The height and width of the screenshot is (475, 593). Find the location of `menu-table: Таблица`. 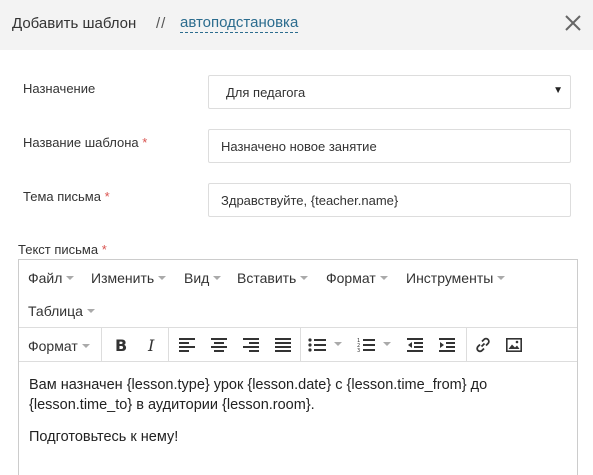

menu-table: Таблица is located at coordinates (61, 311).